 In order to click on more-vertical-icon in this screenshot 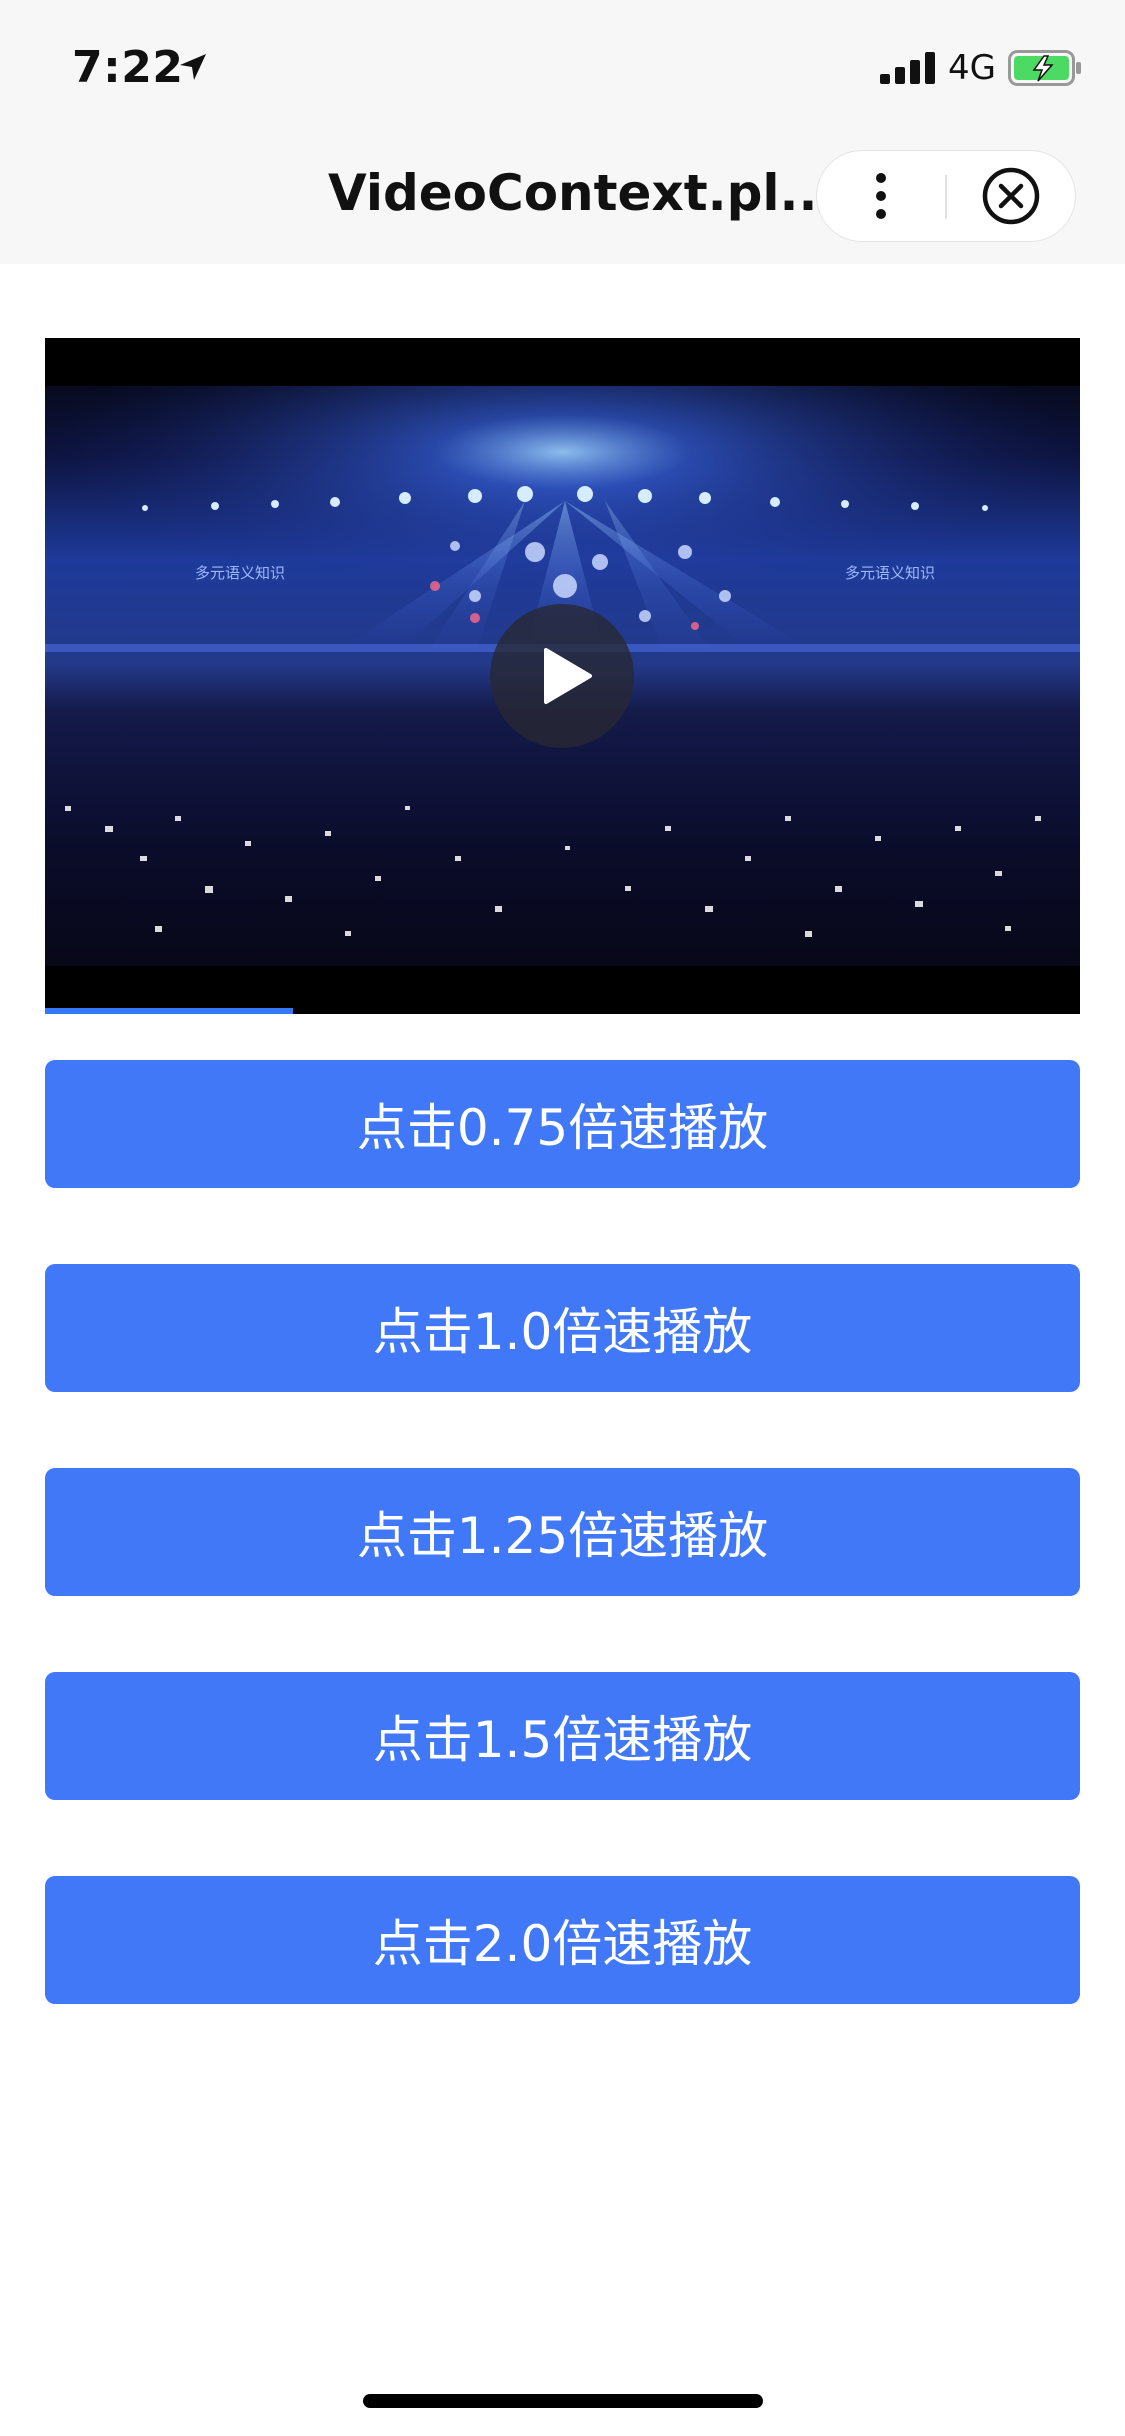, I will do `click(881, 196)`.